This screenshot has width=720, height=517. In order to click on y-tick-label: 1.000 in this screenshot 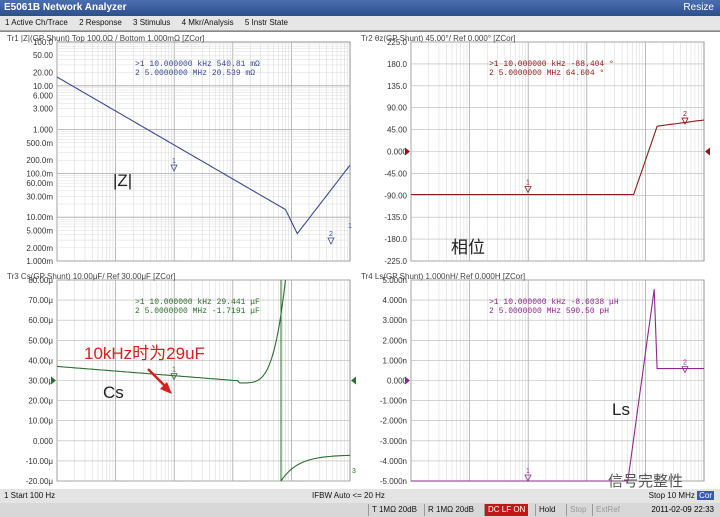, I will do `click(43, 130)`.